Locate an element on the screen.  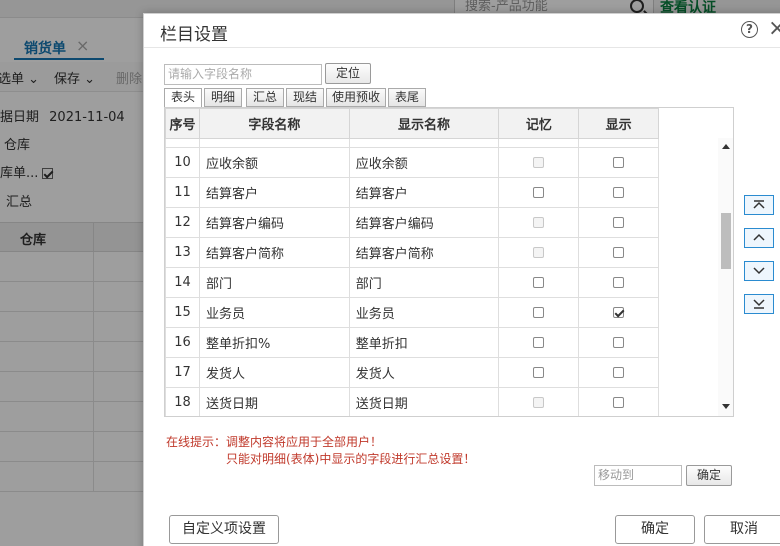
tab-prepaid: 使用预收 is located at coordinates (356, 97).